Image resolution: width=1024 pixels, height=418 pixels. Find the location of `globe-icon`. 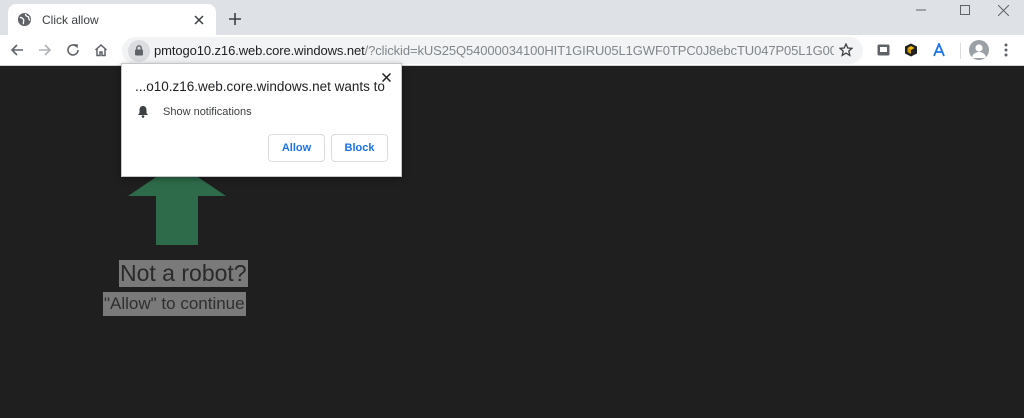

globe-icon is located at coordinates (24, 19).